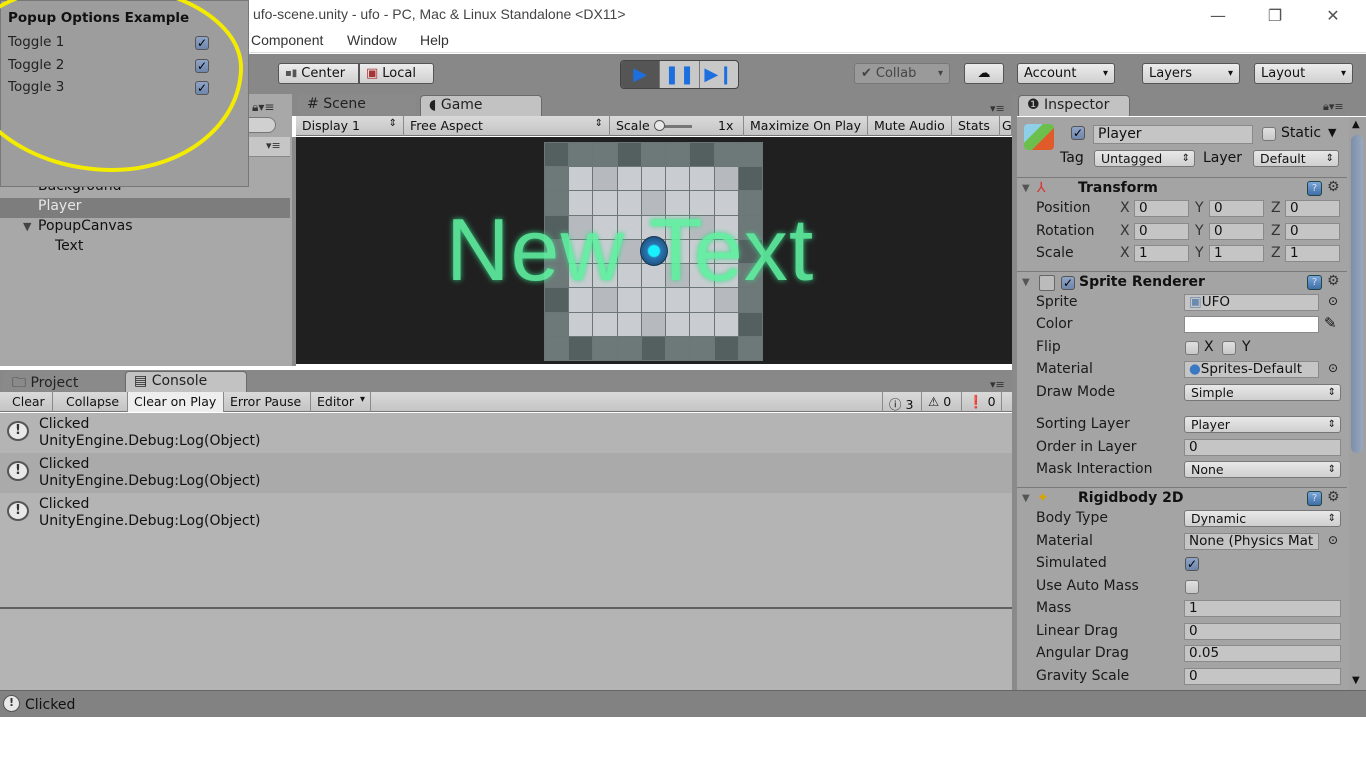 This screenshot has height=768, width=1366. I want to click on maximize-on-play-toggle: Maximize On Play, so click(806, 126).